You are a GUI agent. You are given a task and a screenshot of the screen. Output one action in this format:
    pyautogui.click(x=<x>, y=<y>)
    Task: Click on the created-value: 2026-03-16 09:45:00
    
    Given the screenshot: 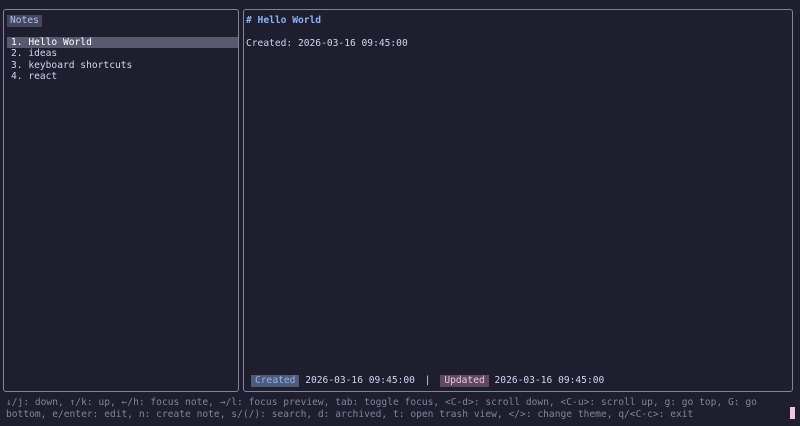 What is the action you would take?
    pyautogui.click(x=360, y=380)
    